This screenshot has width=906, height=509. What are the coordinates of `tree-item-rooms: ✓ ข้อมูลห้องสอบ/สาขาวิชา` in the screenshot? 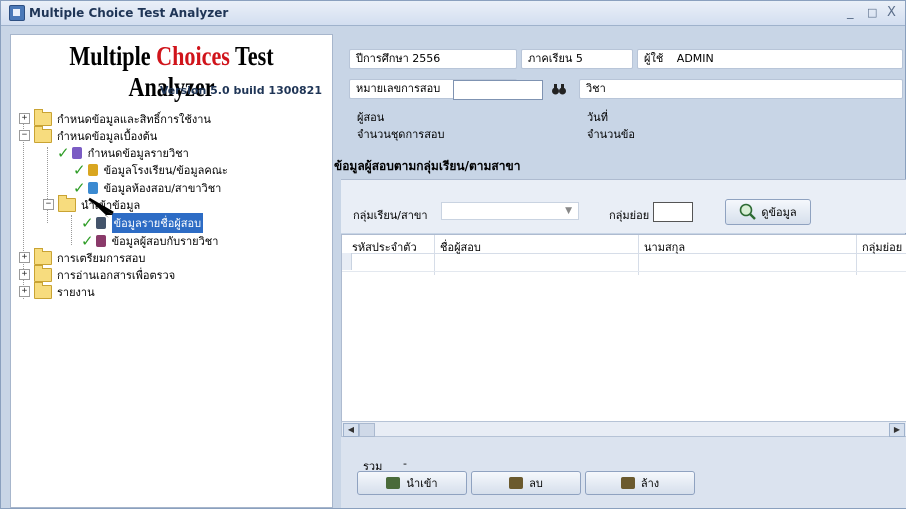 It's located at (147, 187).